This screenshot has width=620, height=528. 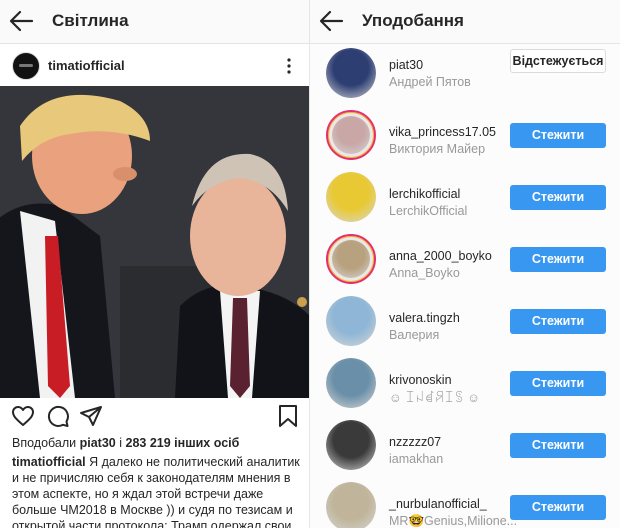 What do you see at coordinates (428, 211) in the screenshot?
I see `row-fullname: LerchikOfficial` at bounding box center [428, 211].